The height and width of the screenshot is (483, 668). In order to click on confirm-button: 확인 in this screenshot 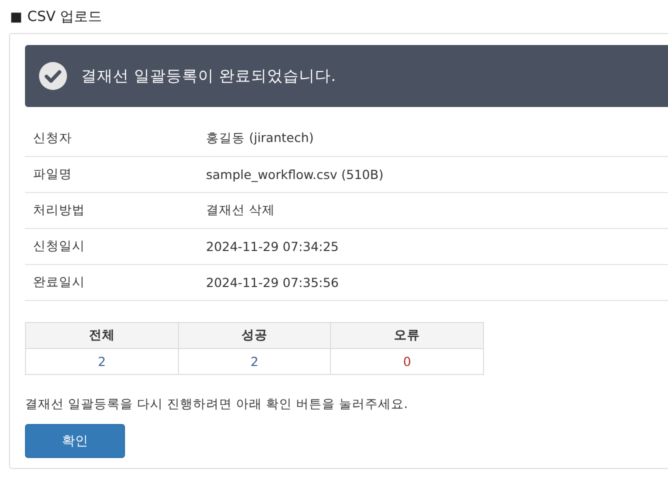, I will do `click(75, 441)`.